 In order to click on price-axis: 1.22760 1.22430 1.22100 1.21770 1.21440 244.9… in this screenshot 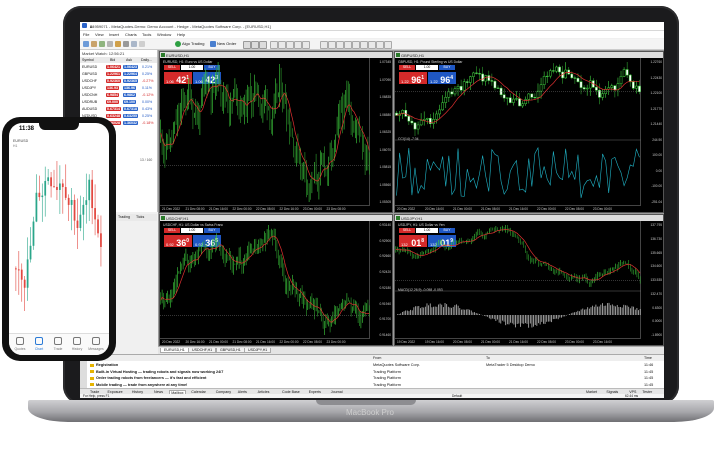, I will do `click(651, 132)`.